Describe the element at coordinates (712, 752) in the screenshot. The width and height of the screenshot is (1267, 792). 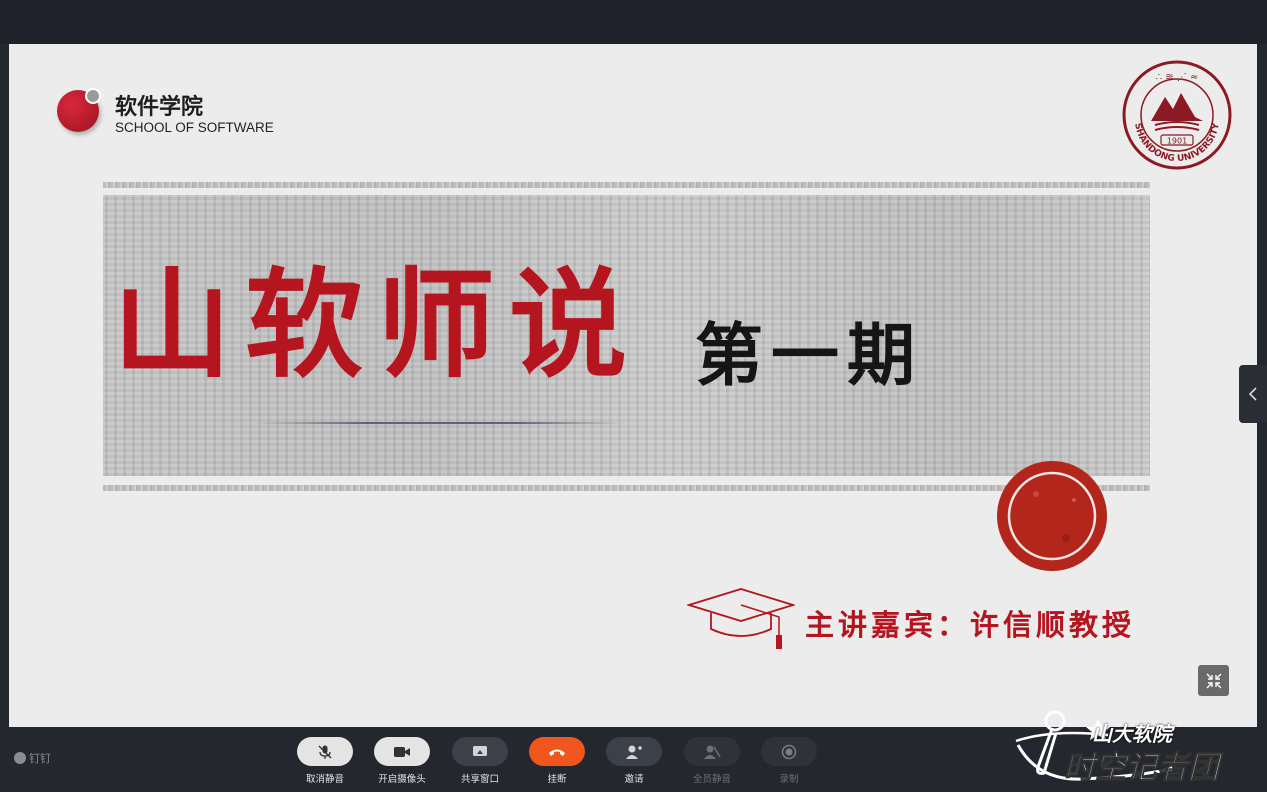
I see `mute-all-icon` at that location.